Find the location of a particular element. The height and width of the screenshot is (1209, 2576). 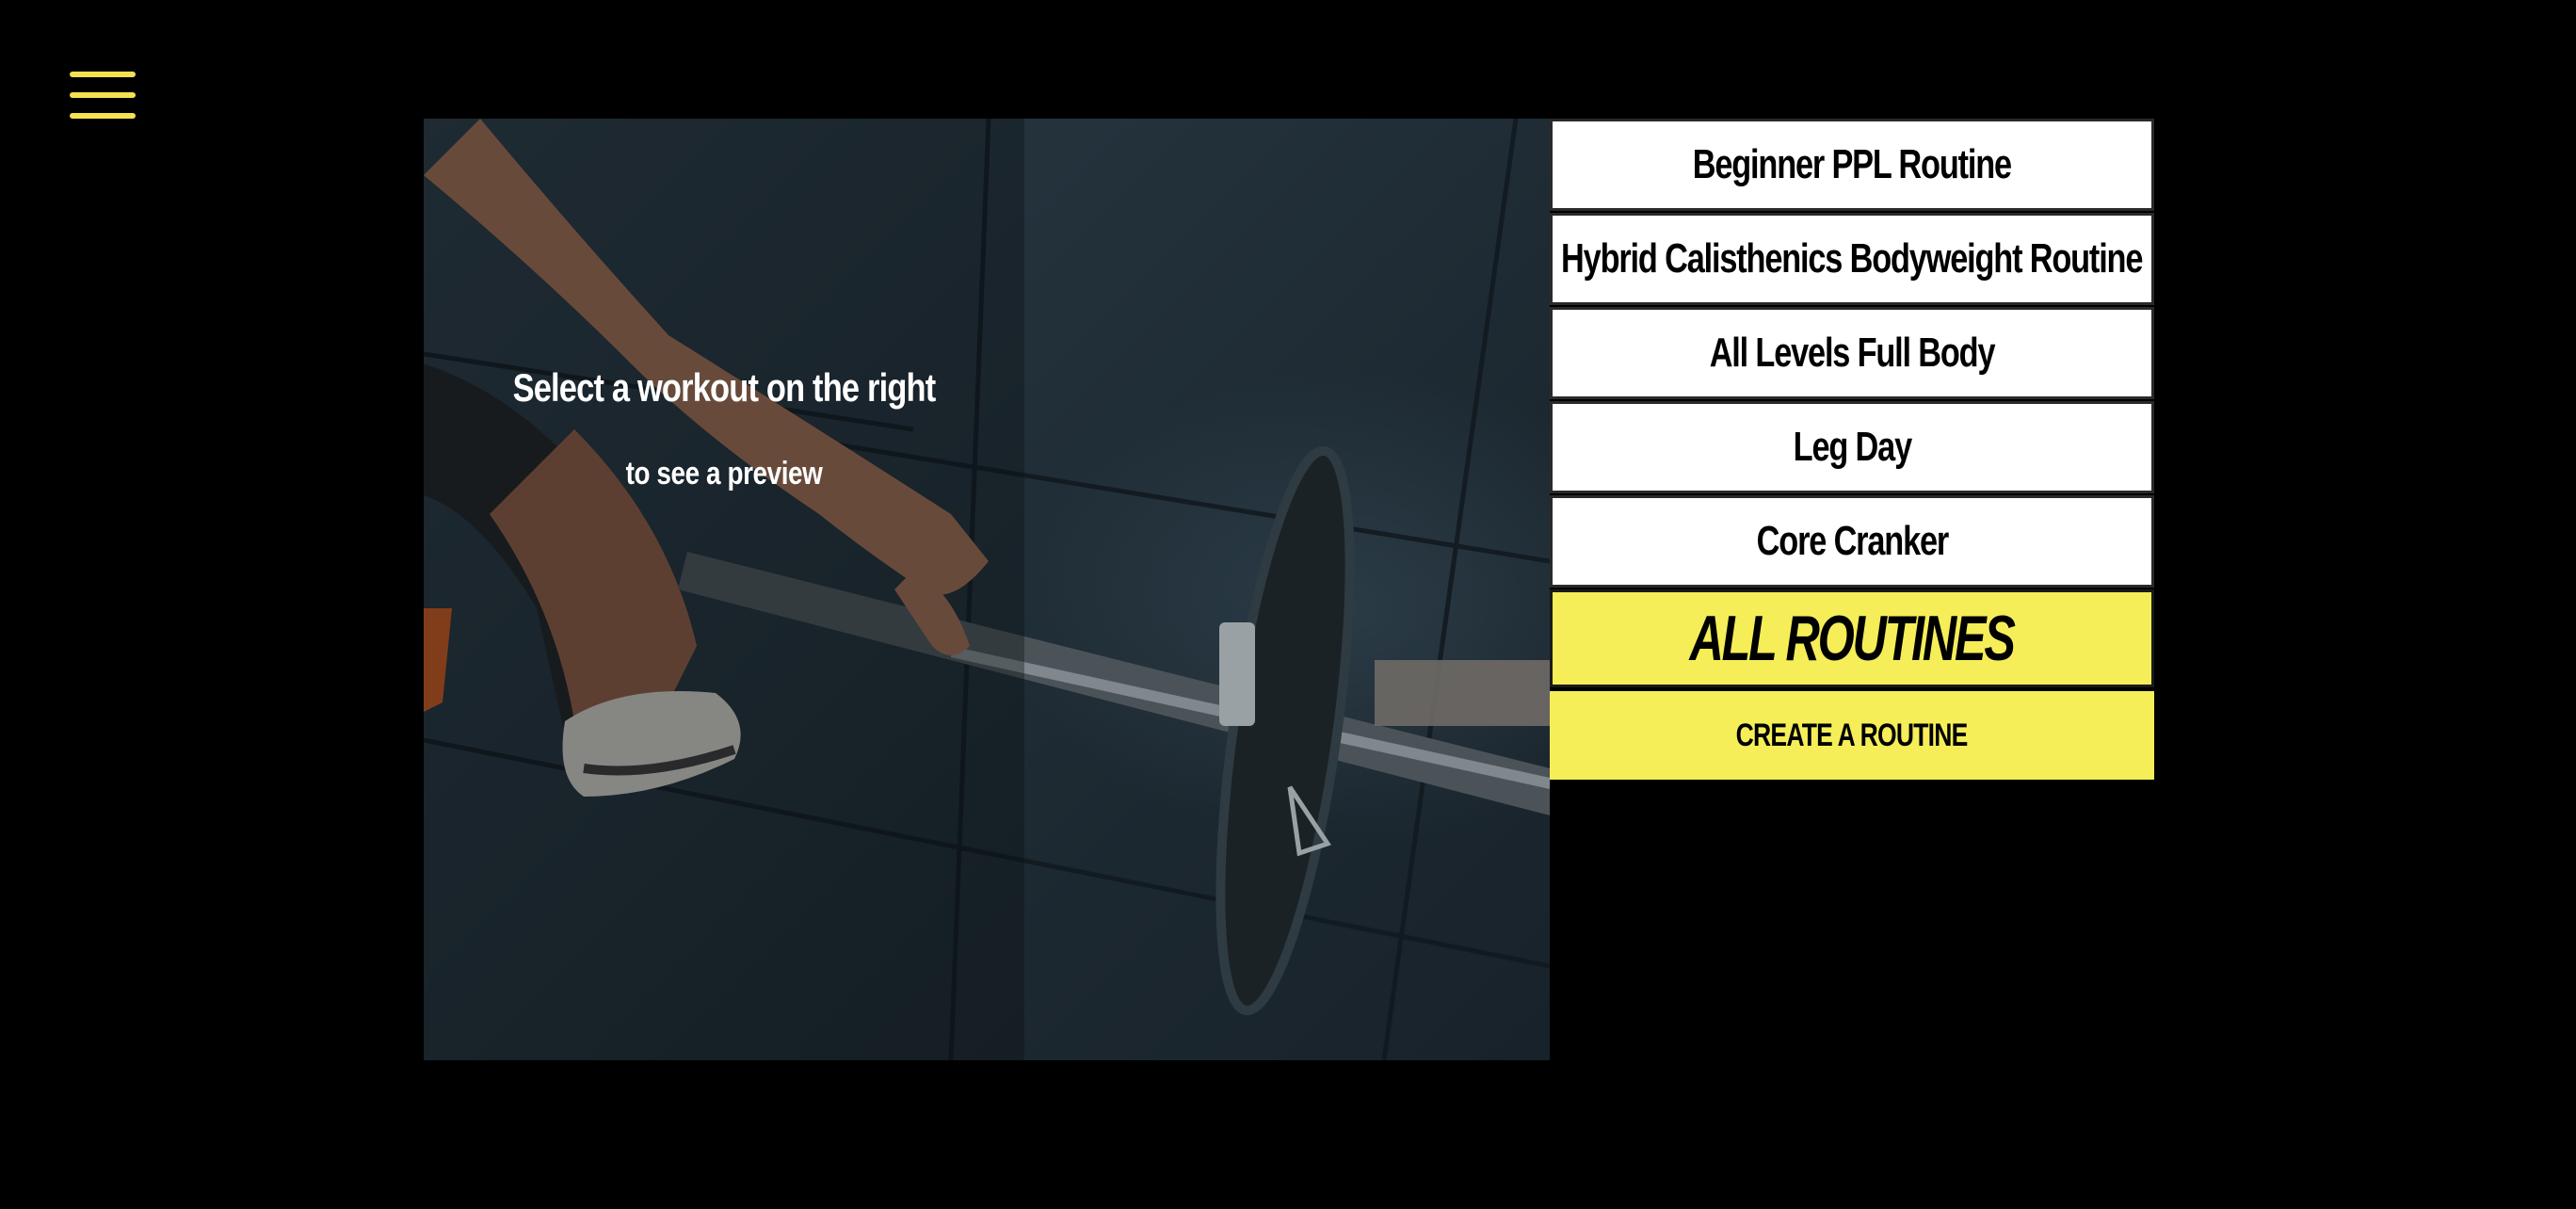

hamburger-menu-icon is located at coordinates (103, 95).